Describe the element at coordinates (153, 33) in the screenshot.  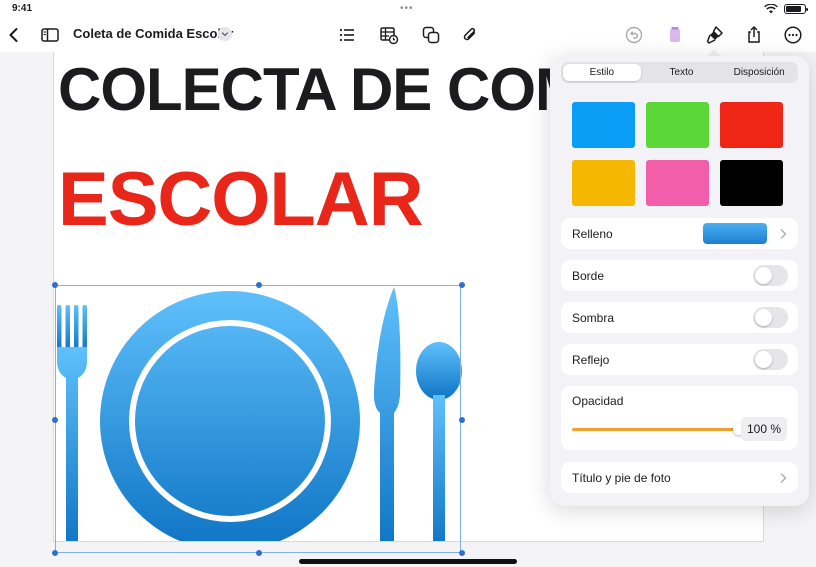
I see `document-title: Coleta de Comida Escolar` at that location.